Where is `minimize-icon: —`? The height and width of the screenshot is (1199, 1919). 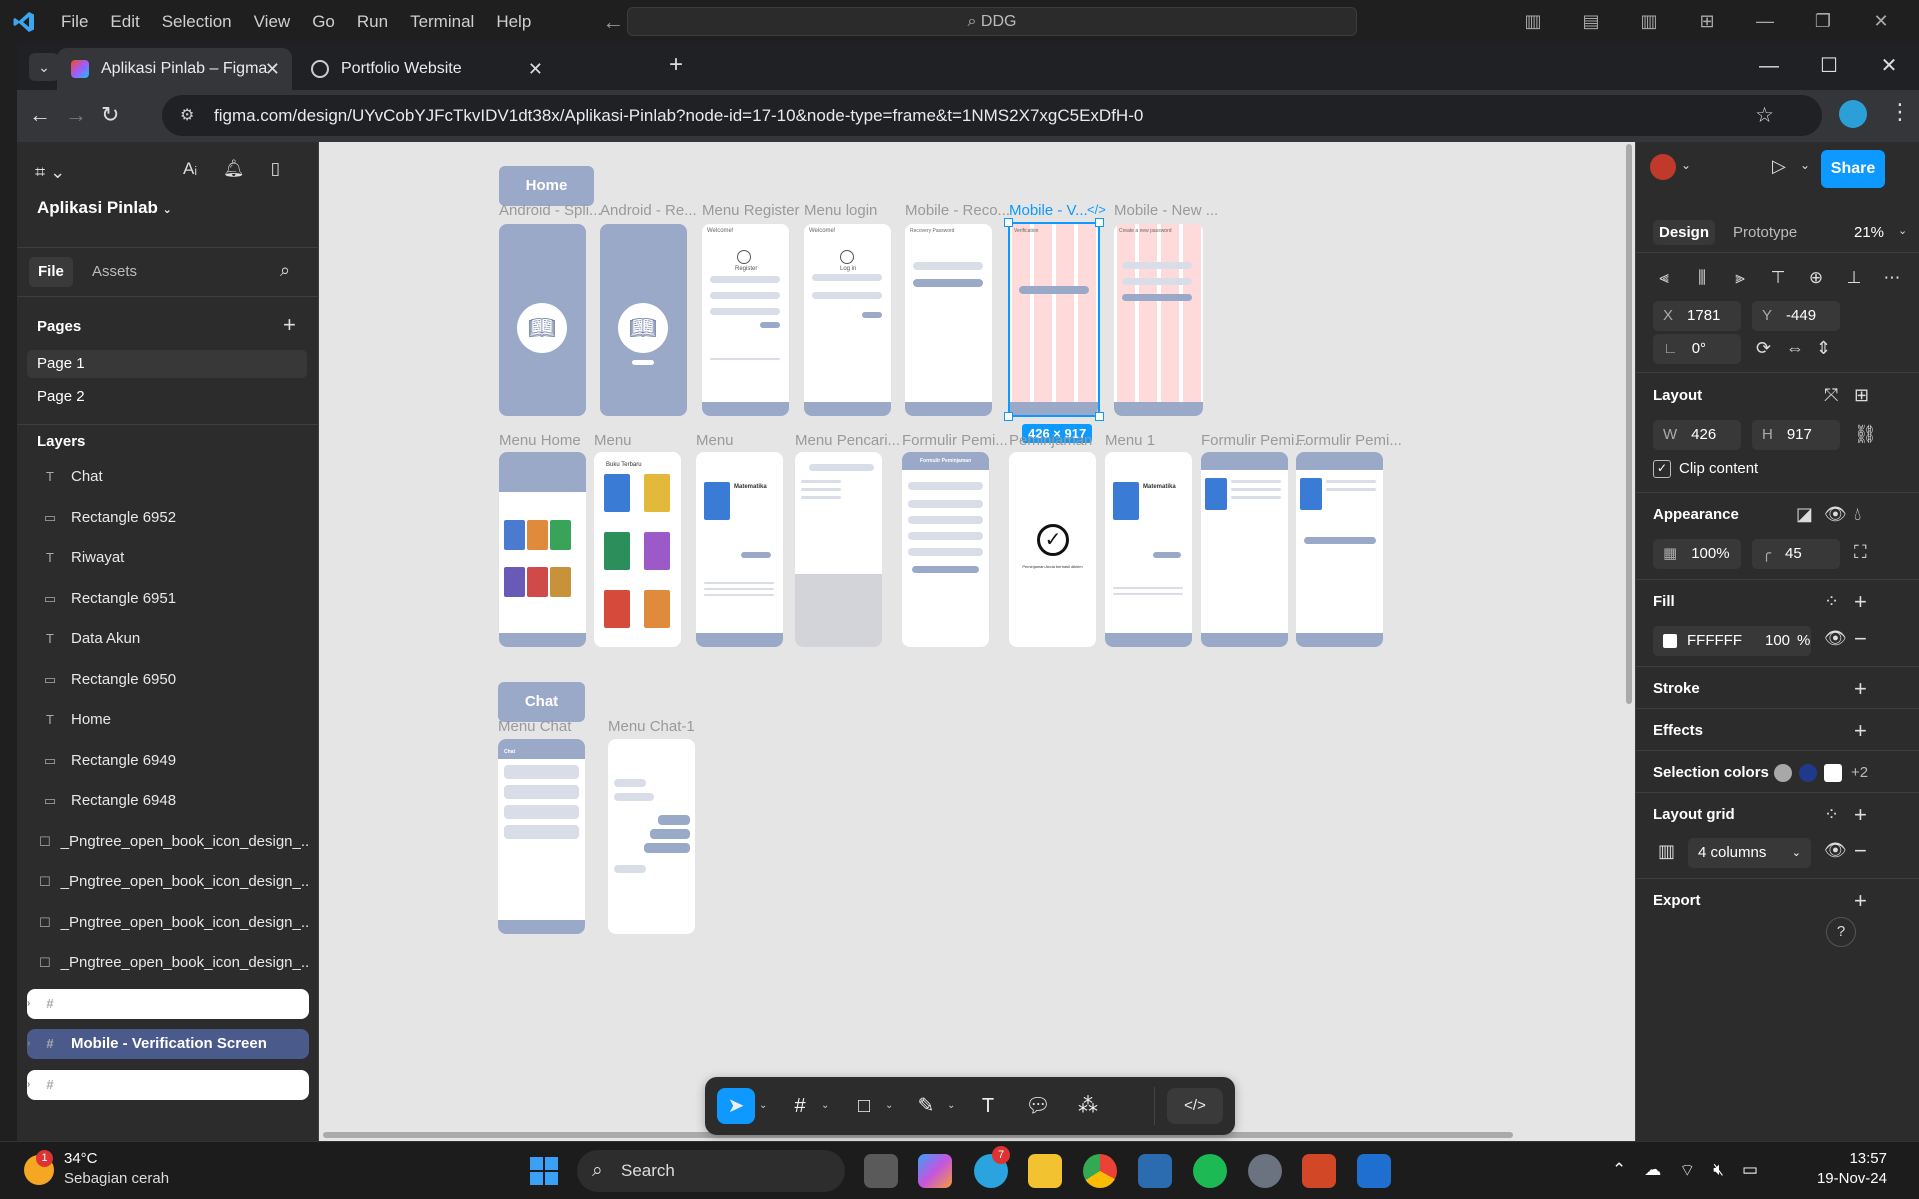
minimize-icon: — is located at coordinates (1769, 66).